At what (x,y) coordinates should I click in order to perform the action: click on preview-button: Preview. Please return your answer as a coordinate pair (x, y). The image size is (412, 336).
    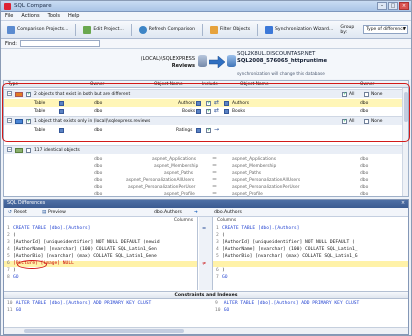
    Looking at the image, I should click on (57, 212).